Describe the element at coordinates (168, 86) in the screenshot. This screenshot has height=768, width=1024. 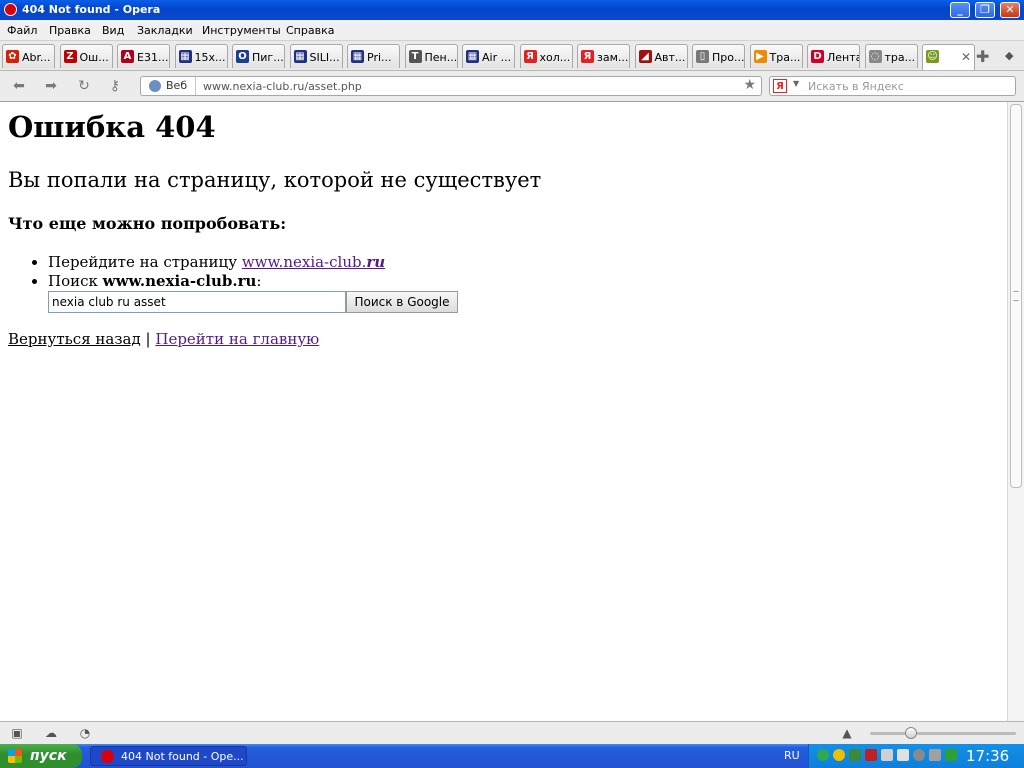
I see `web-badge: Веб` at that location.